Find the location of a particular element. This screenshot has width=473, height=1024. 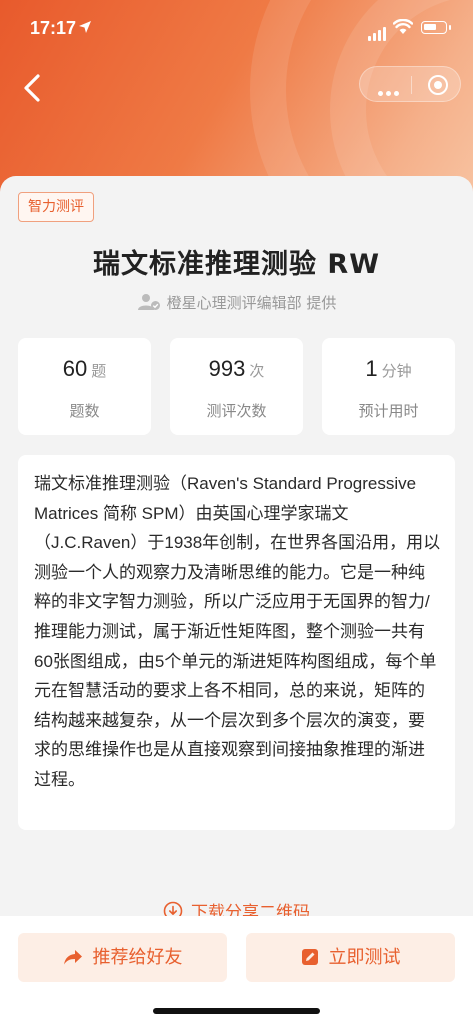

start-test-button: 立即测试 is located at coordinates (350, 957).